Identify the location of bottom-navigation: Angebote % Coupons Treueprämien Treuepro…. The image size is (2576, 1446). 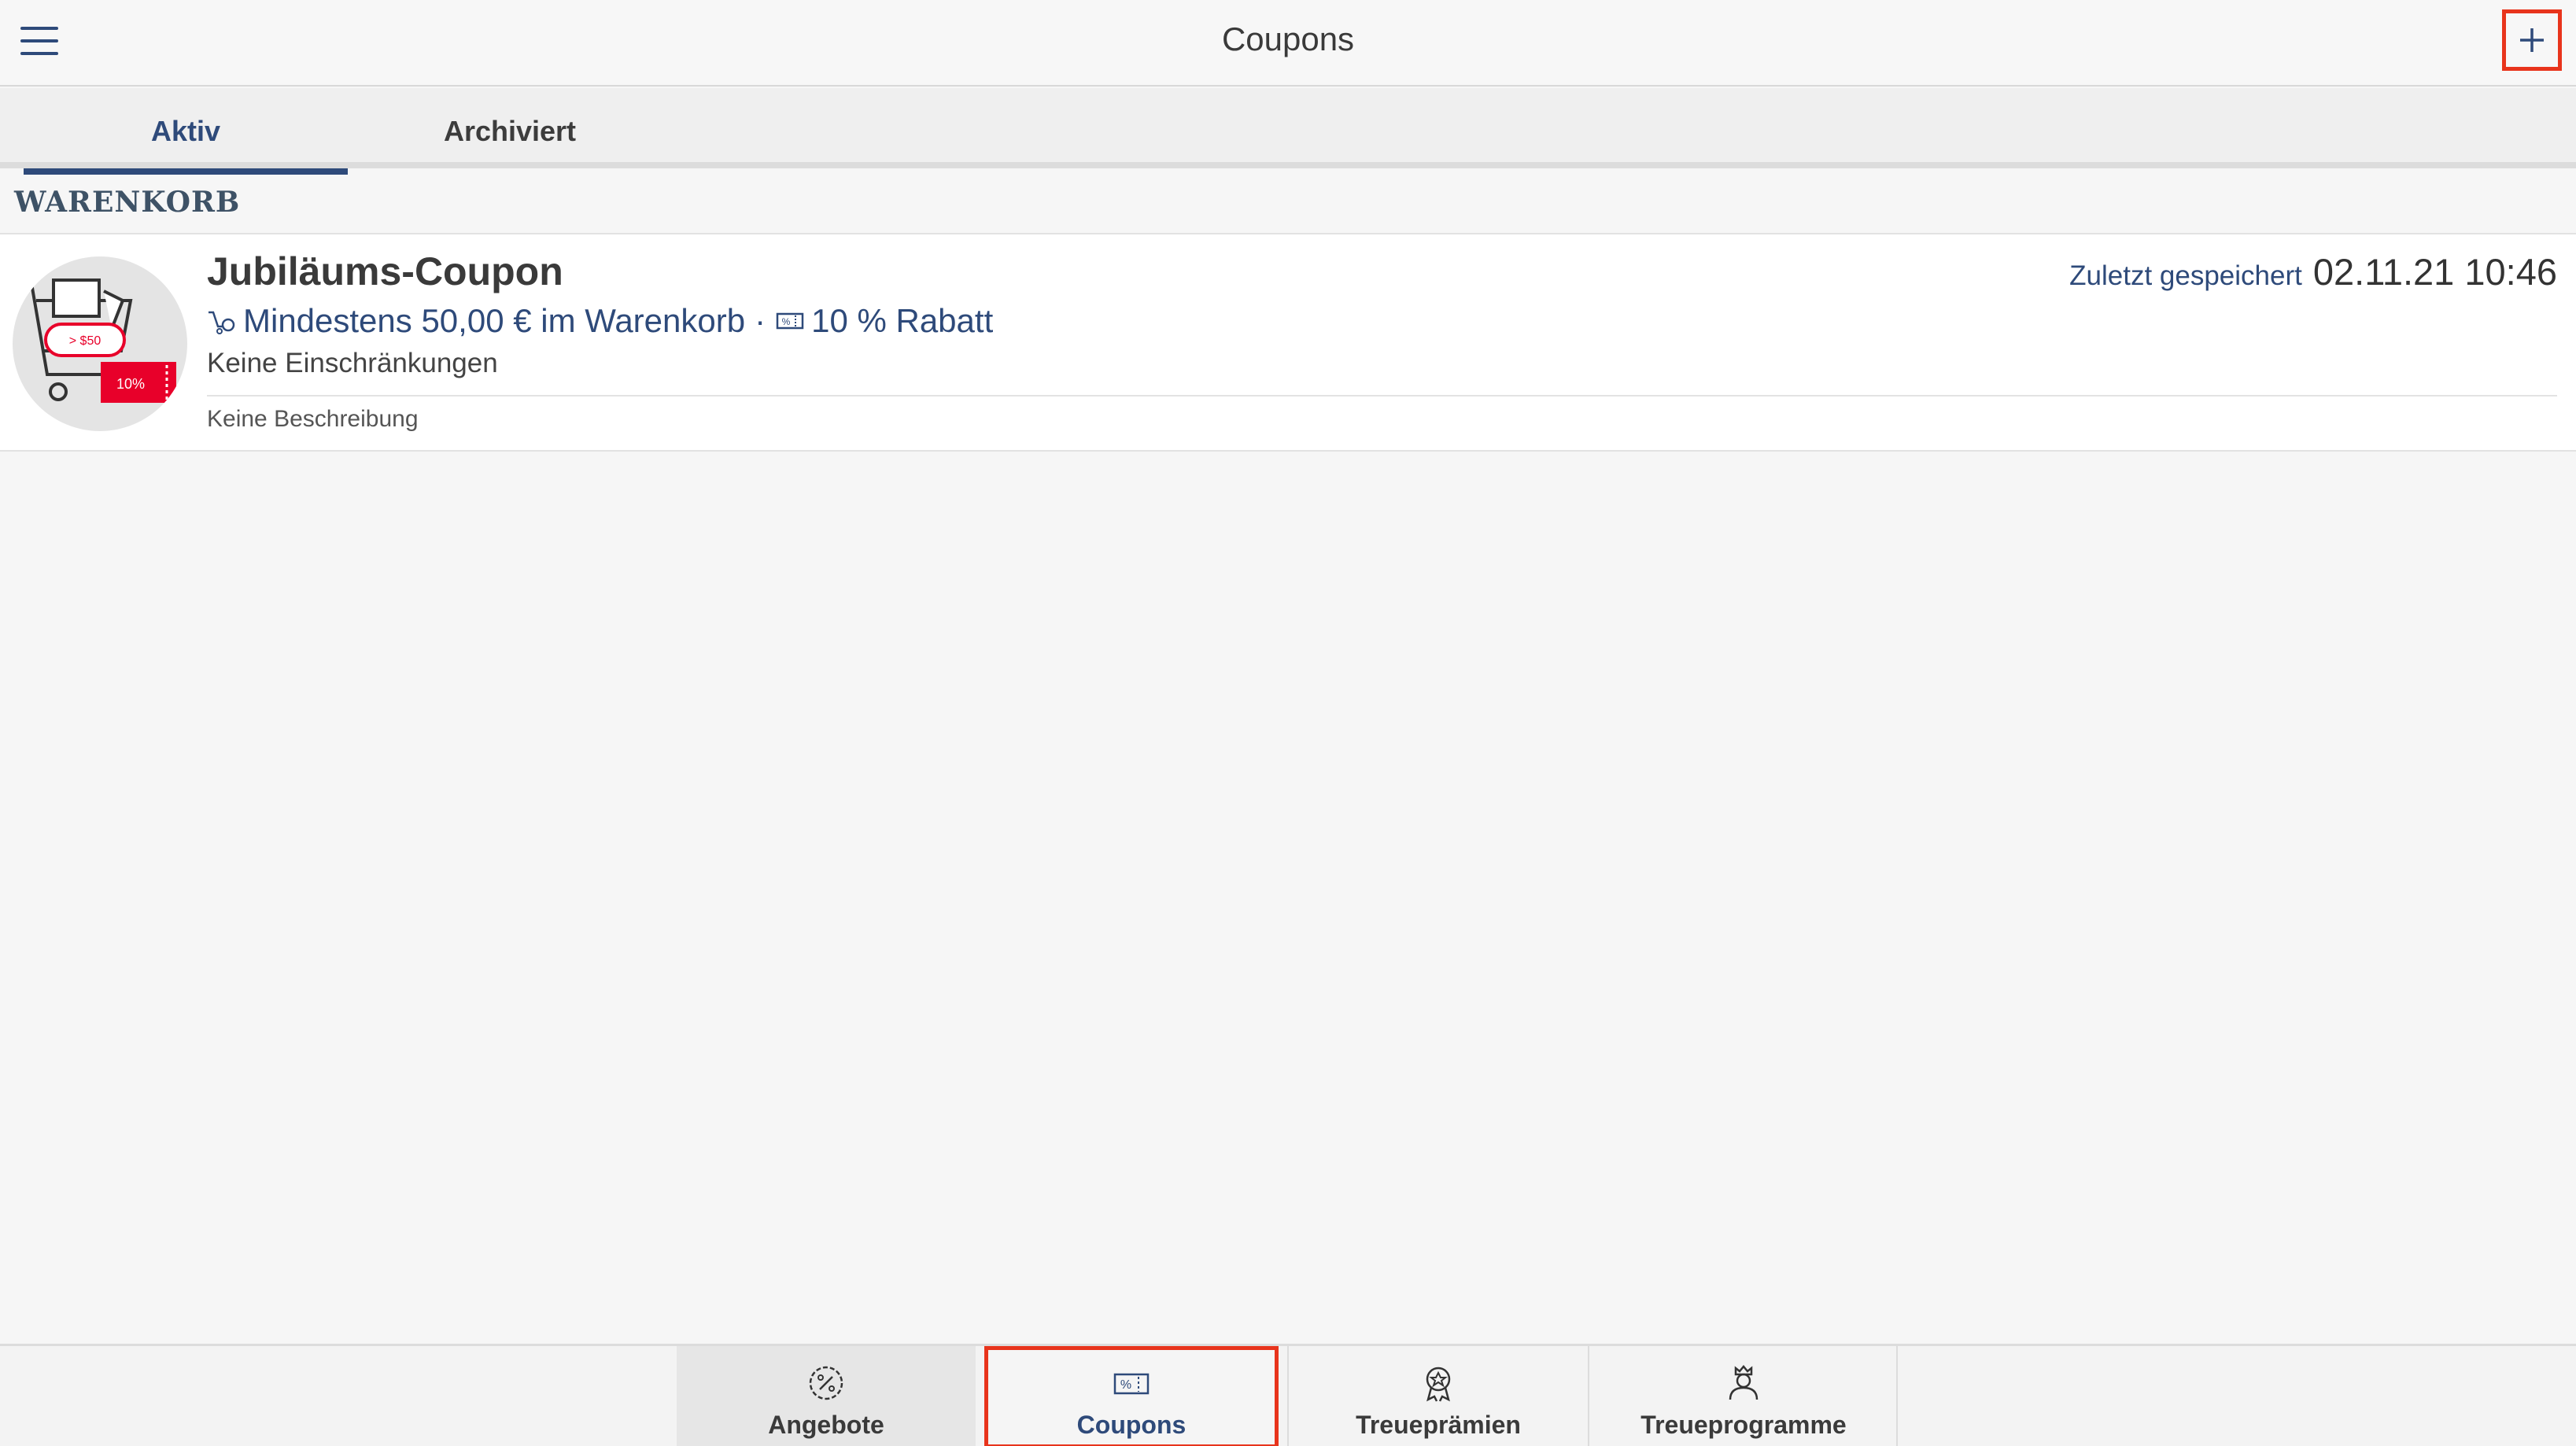
(1288, 1395).